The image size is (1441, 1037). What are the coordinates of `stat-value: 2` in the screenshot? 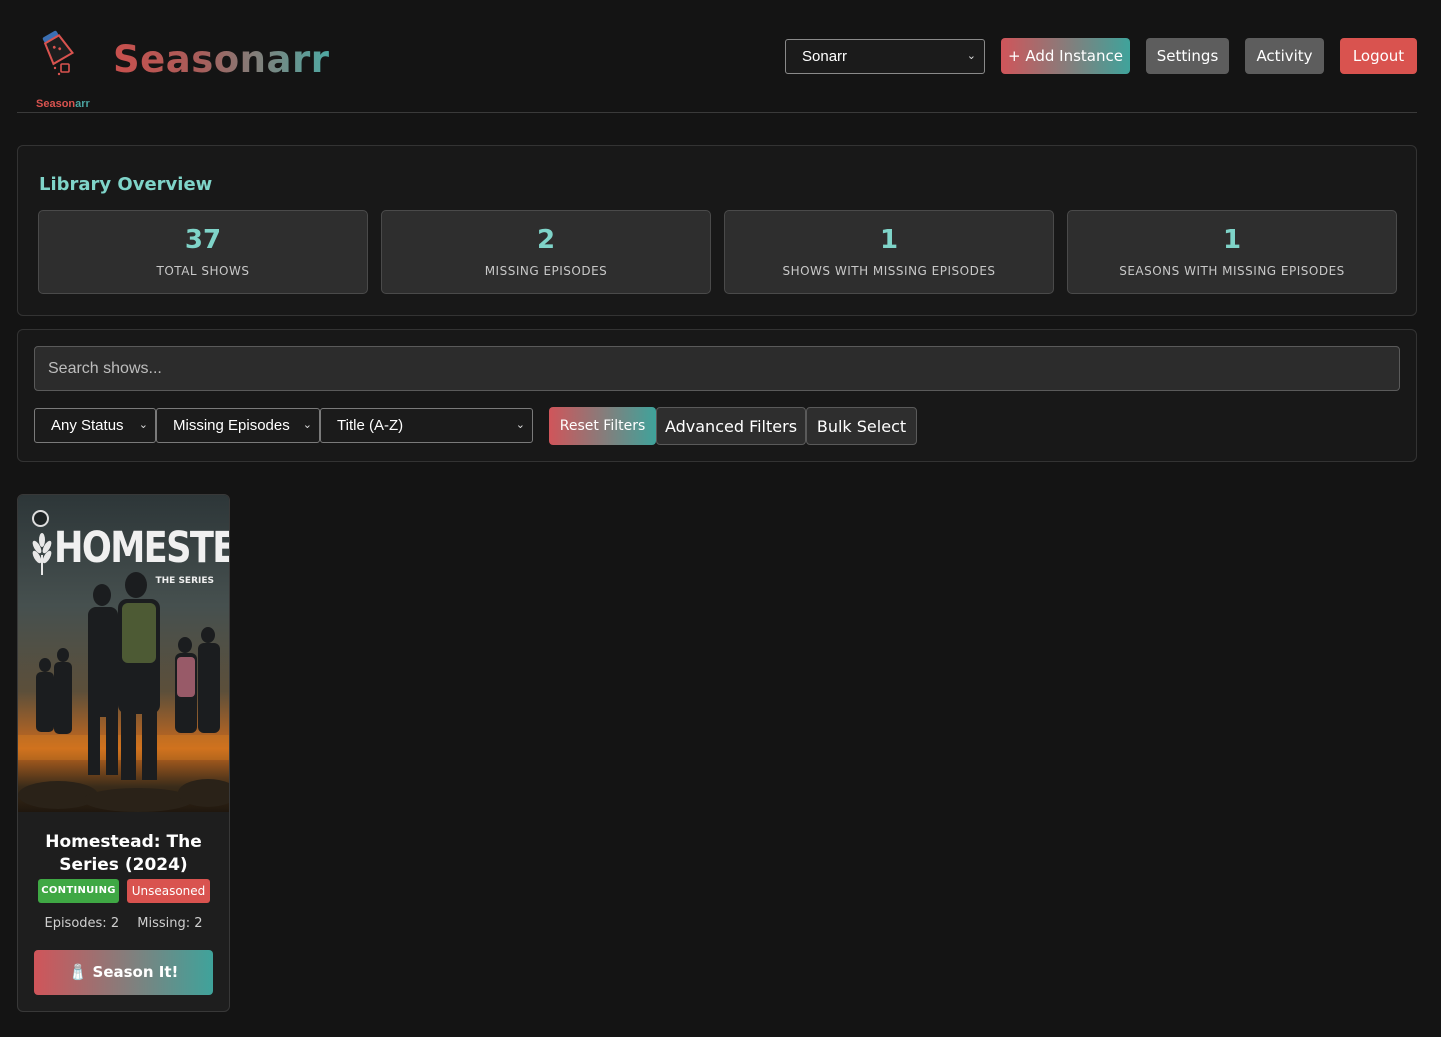 It's located at (546, 240).